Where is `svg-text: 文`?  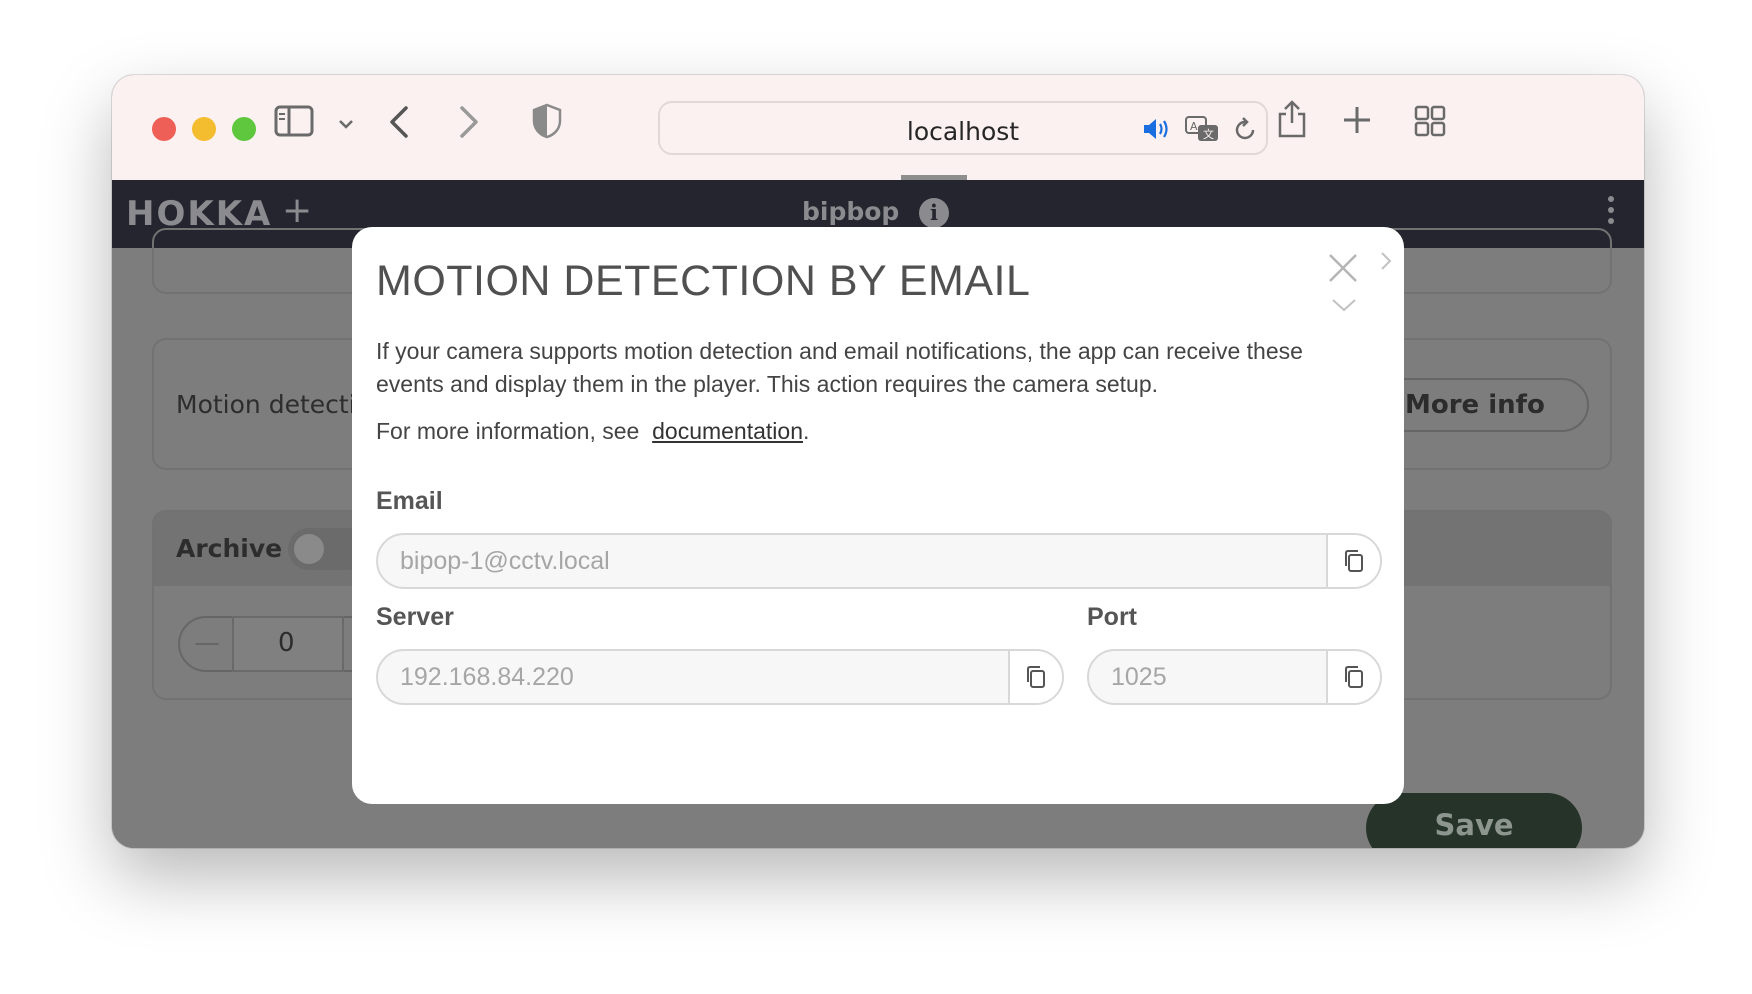
svg-text: 文 is located at coordinates (1208, 134).